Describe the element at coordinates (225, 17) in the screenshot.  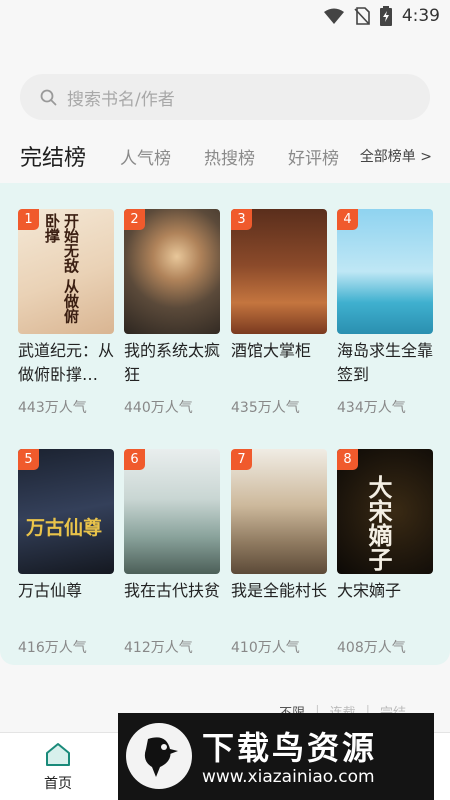
I see `status-bar: 4:39` at that location.